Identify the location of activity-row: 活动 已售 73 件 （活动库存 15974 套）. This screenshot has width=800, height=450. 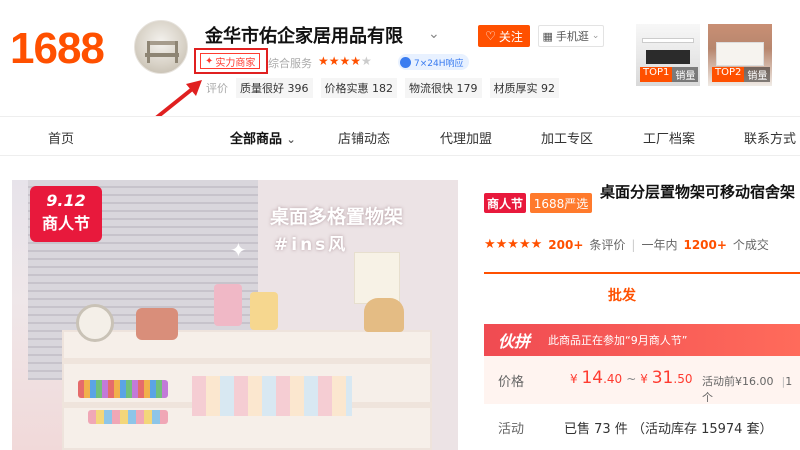
(642, 427).